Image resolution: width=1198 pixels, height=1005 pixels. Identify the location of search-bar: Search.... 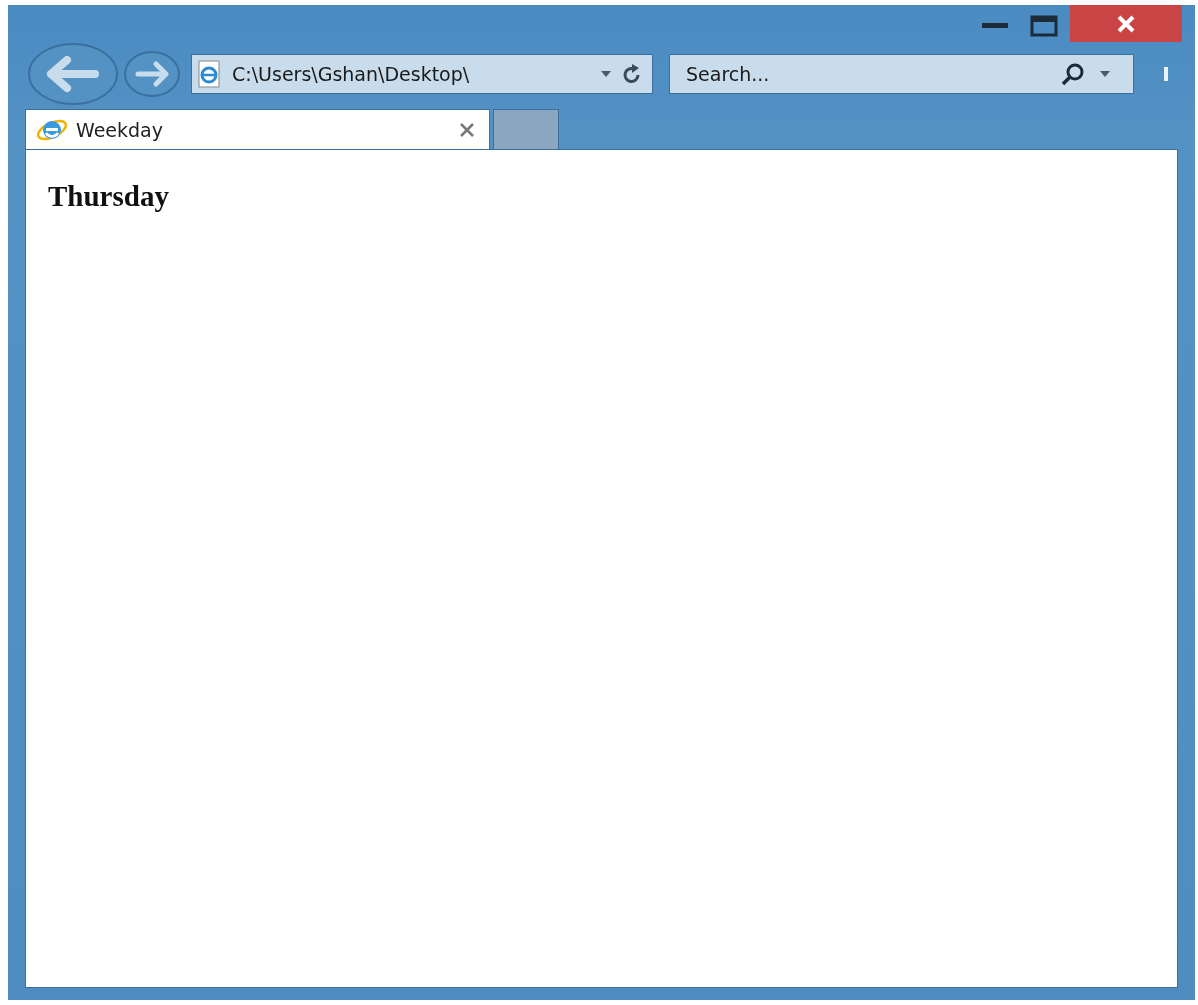
(901, 74).